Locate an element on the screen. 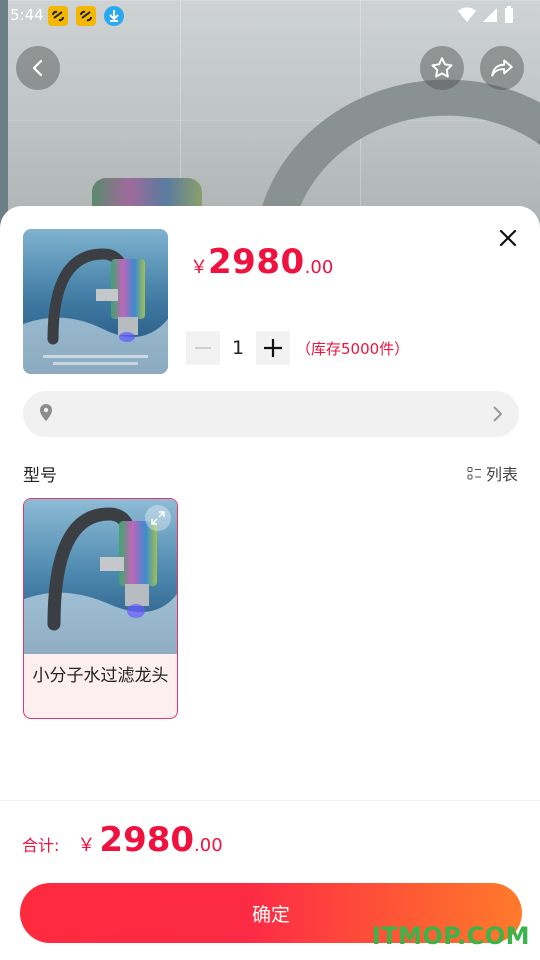 The height and width of the screenshot is (960, 540). share-button is located at coordinates (502, 68).